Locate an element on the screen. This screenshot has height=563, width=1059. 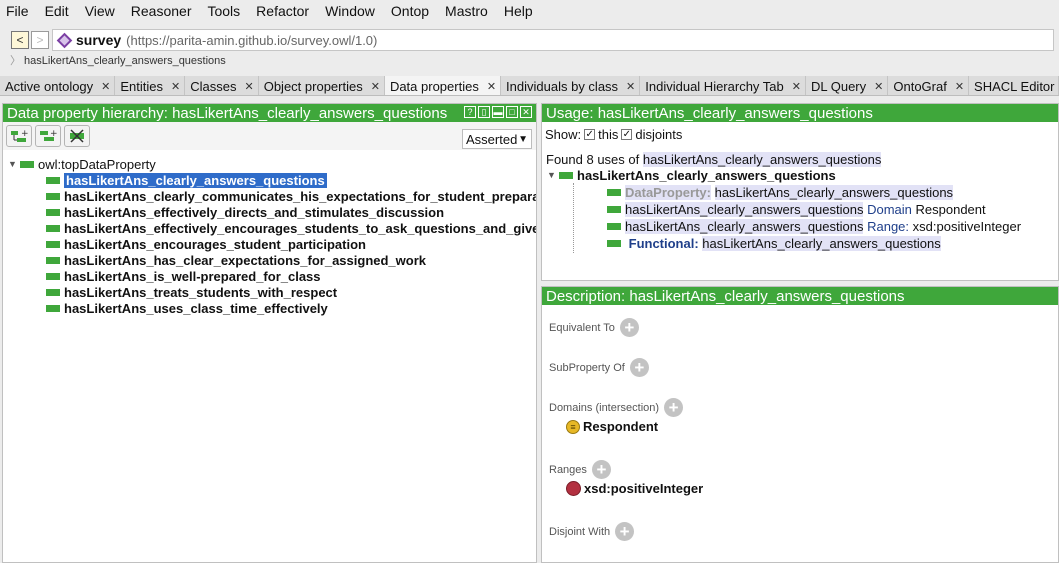
minimize-icon: ▬ is located at coordinates (498, 112).